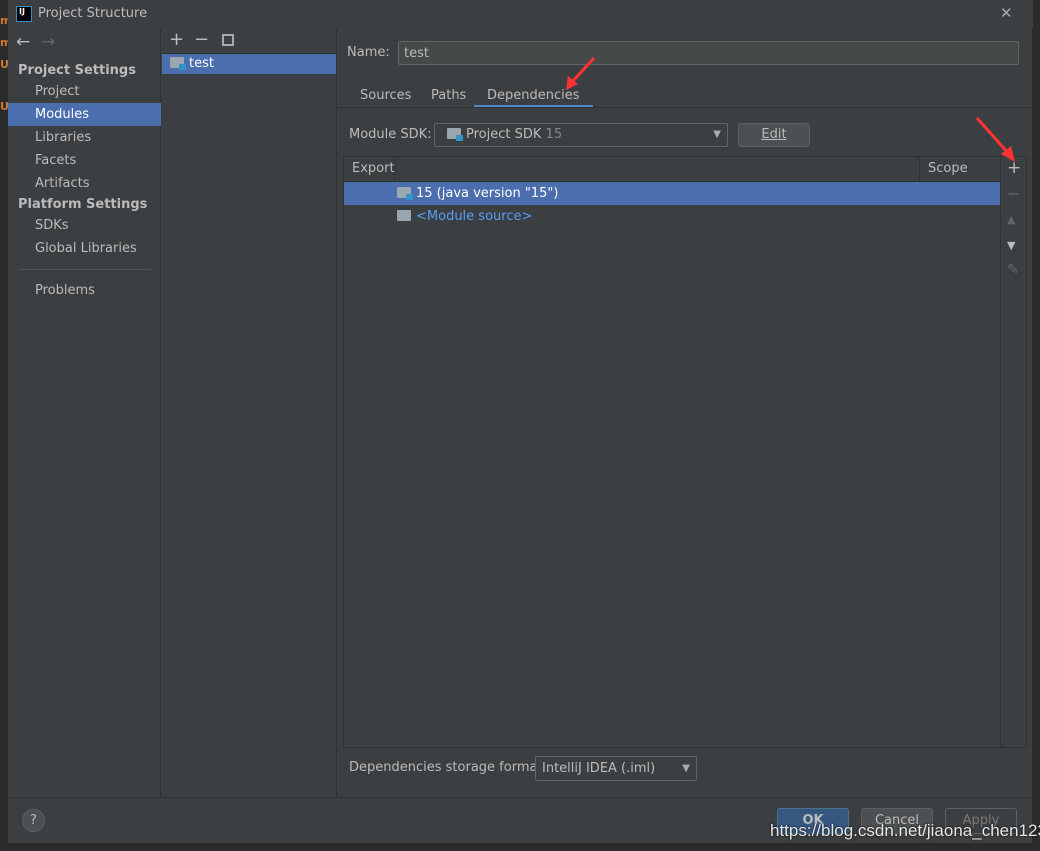  I want to click on move-down-button: ▼, so click(1011, 245).